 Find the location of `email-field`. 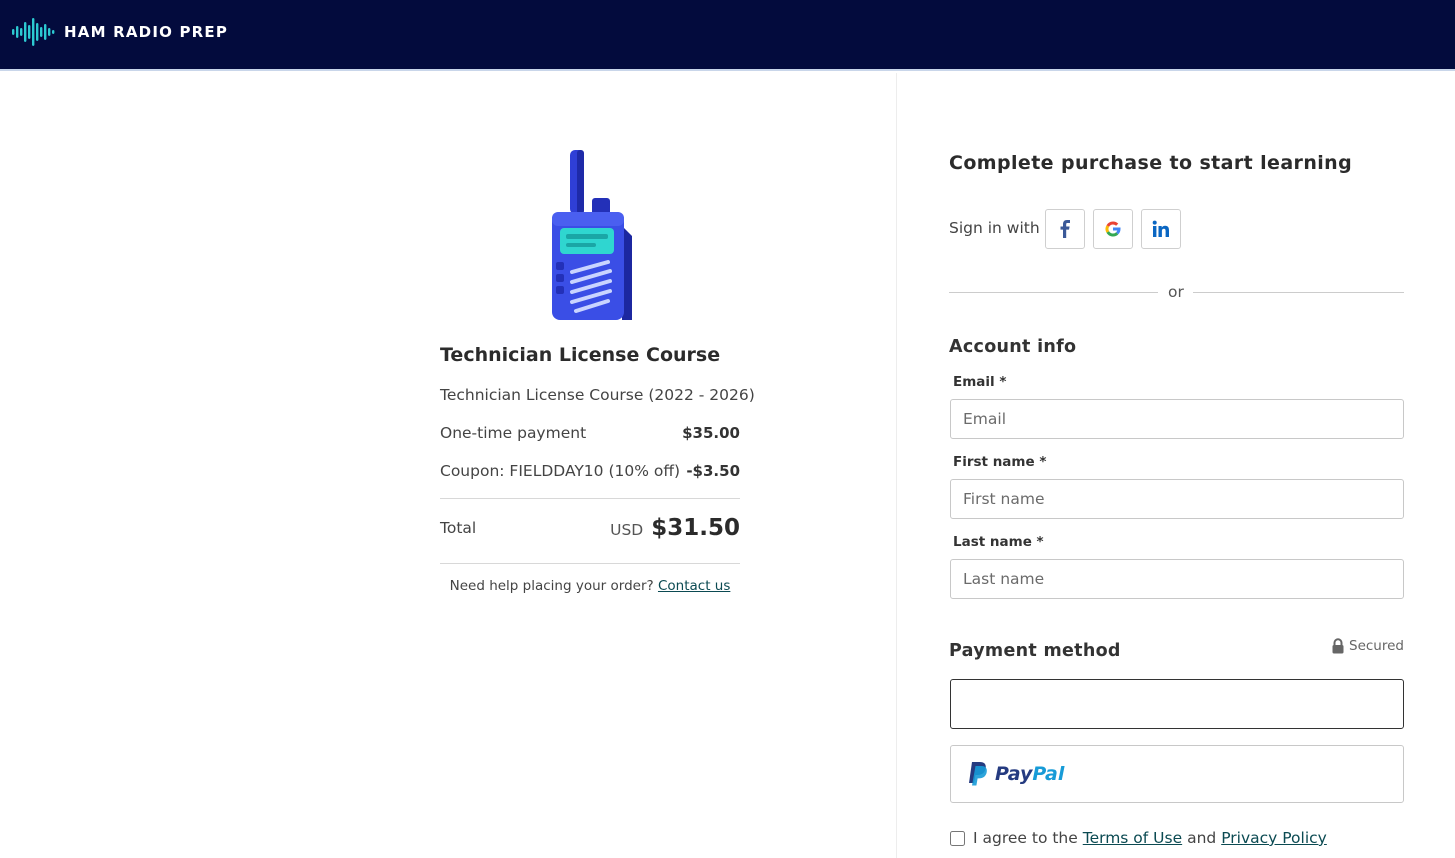

email-field is located at coordinates (1177, 419).